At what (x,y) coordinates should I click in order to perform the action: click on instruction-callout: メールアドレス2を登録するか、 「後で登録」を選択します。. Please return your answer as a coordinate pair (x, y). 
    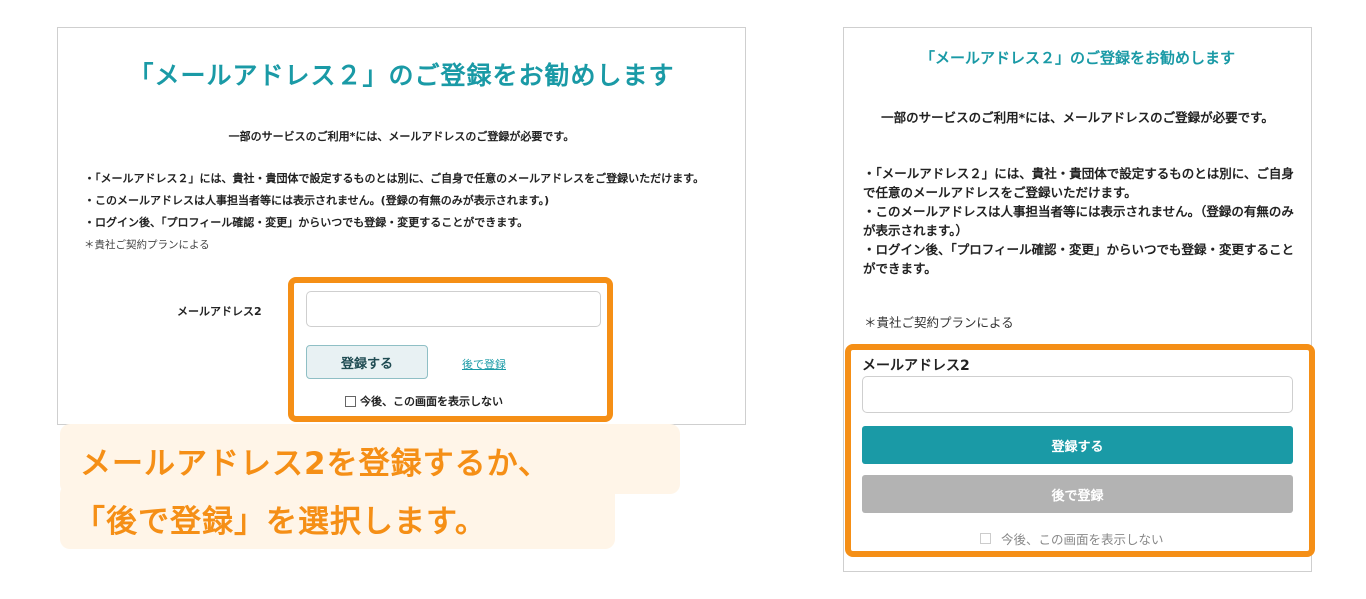
    Looking at the image, I should click on (370, 486).